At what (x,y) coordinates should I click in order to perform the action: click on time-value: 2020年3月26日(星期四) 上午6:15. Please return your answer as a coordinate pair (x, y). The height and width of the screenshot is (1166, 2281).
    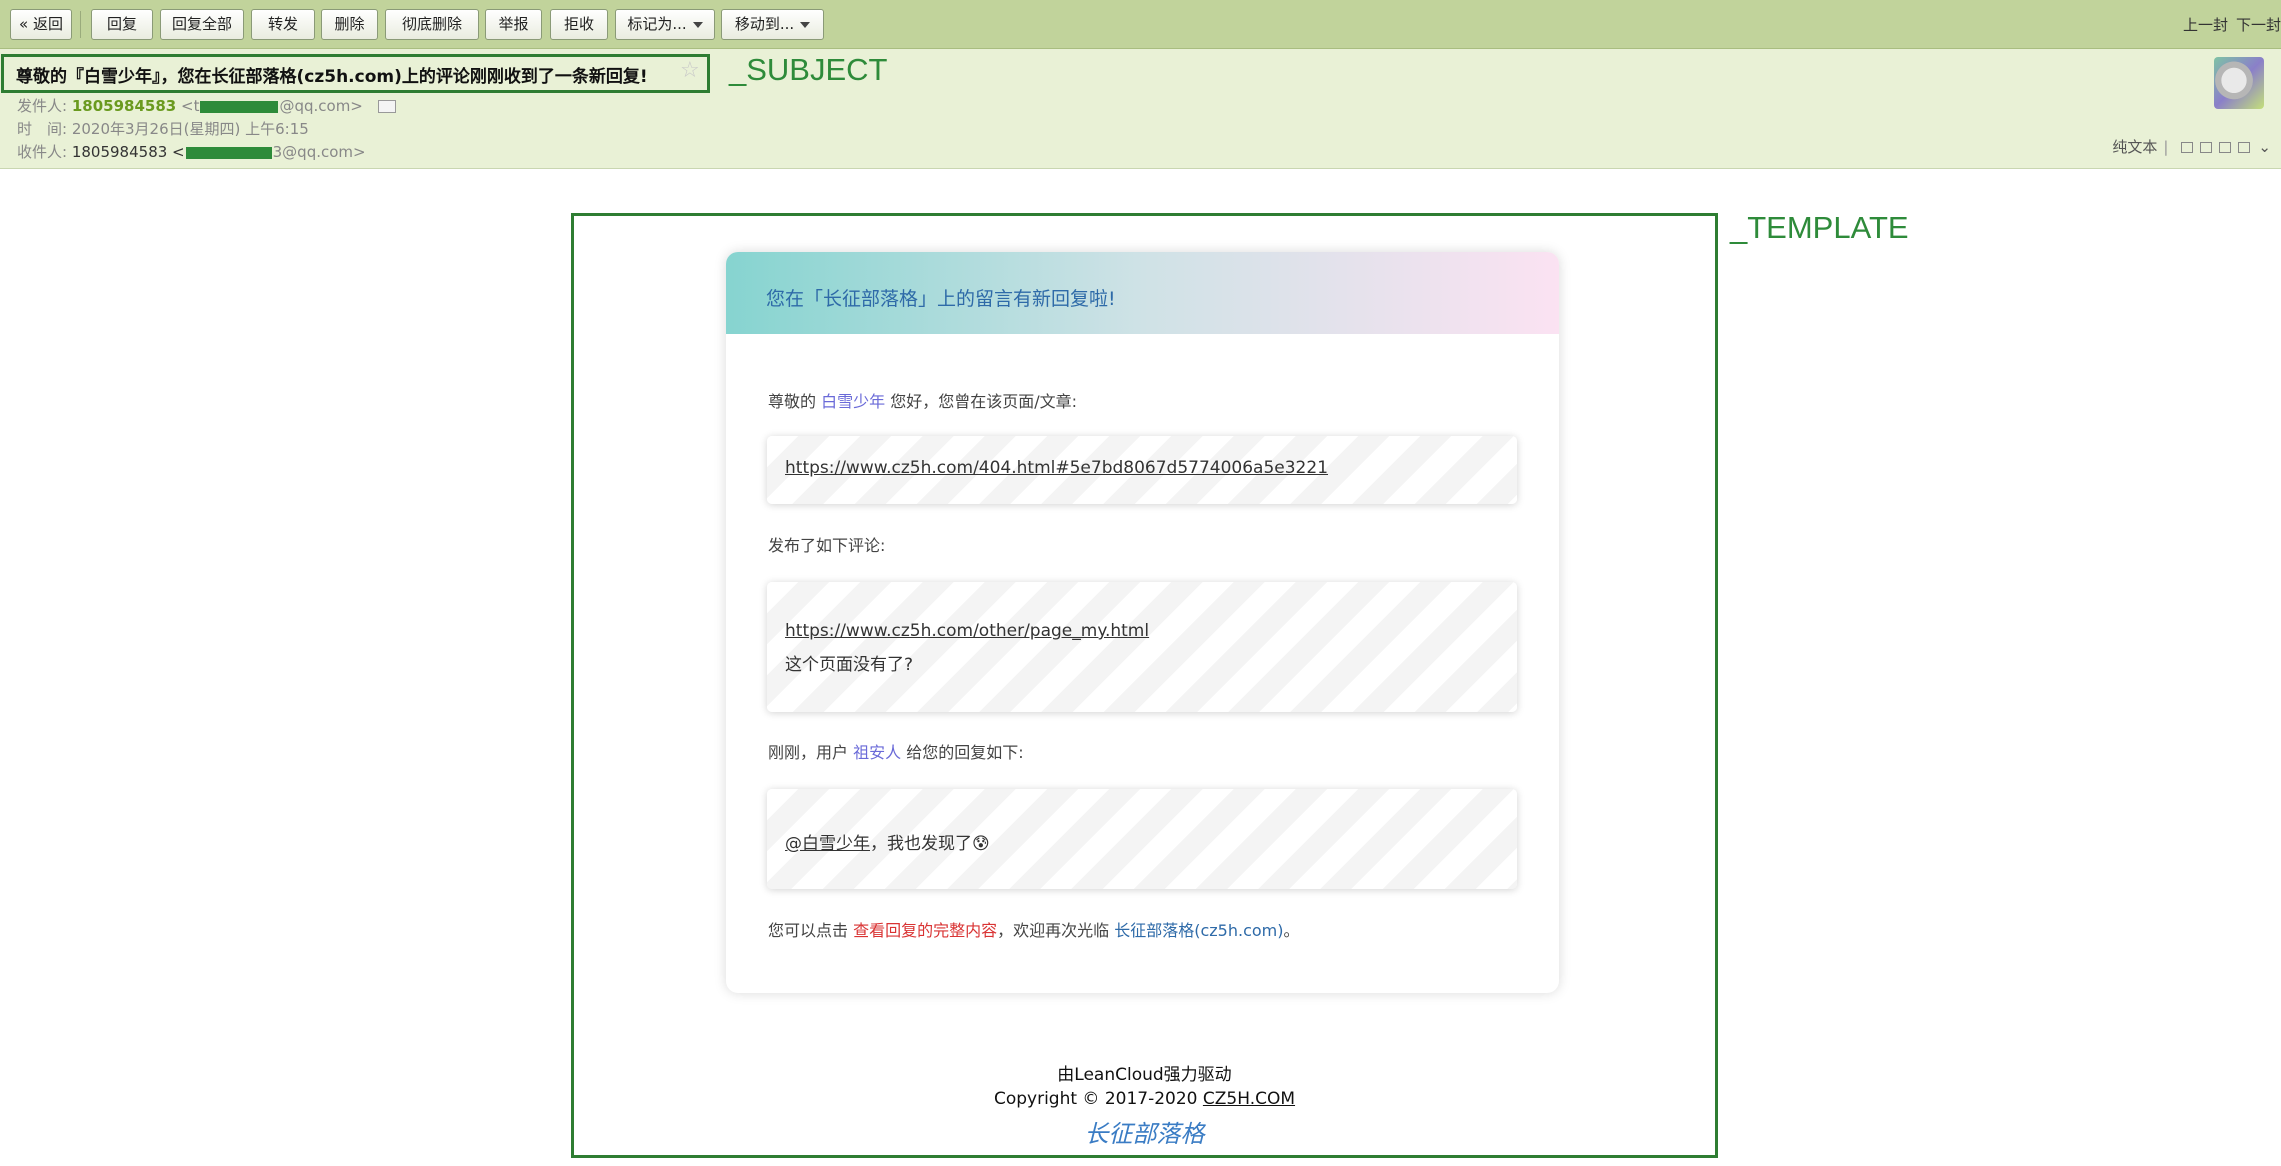
    Looking at the image, I should click on (190, 129).